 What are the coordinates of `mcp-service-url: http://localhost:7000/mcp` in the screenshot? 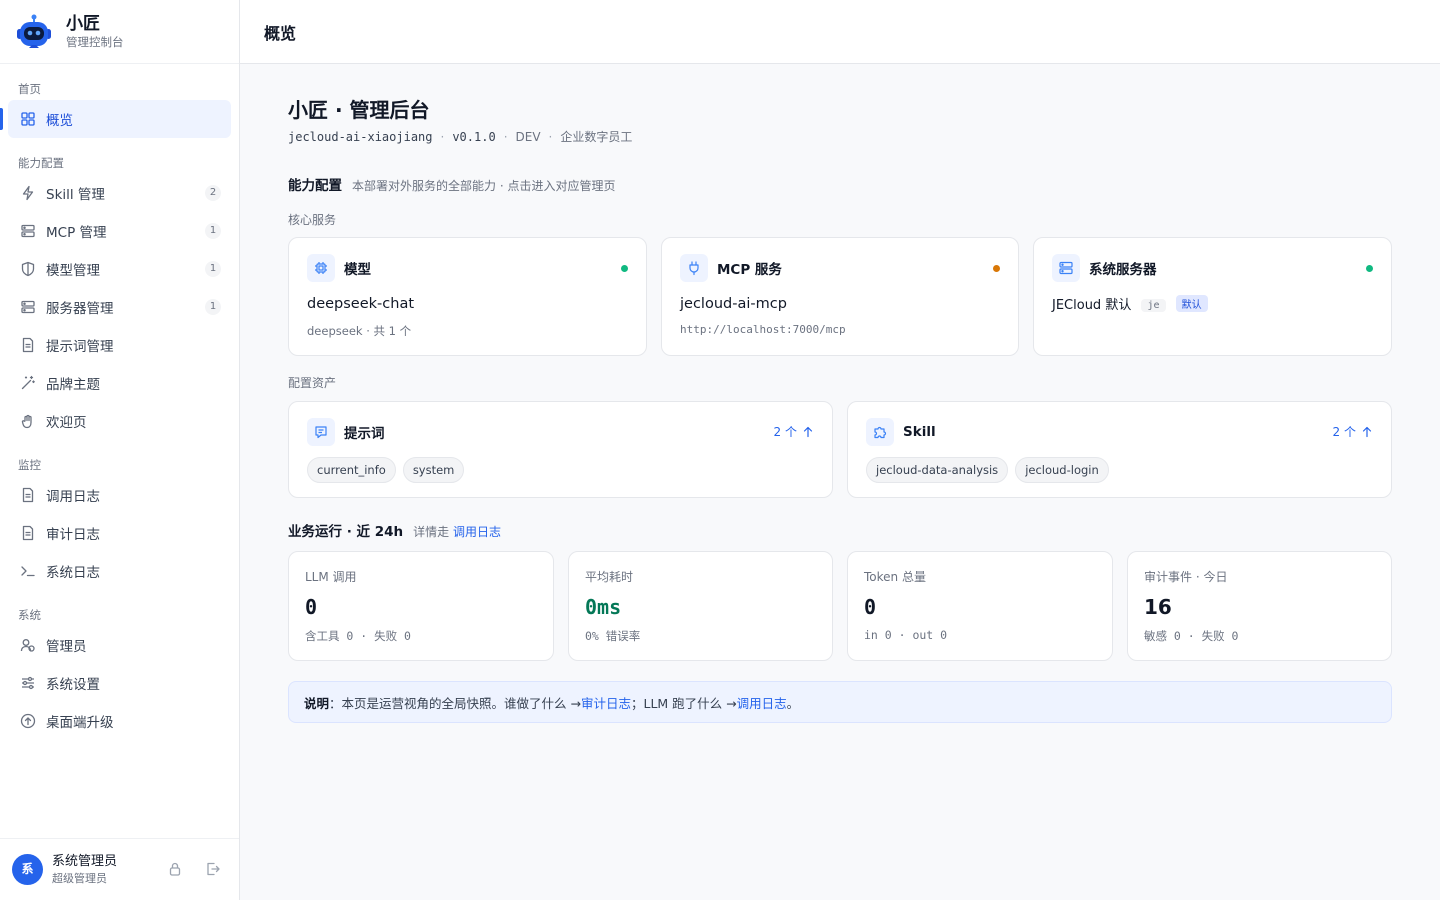 It's located at (763, 329).